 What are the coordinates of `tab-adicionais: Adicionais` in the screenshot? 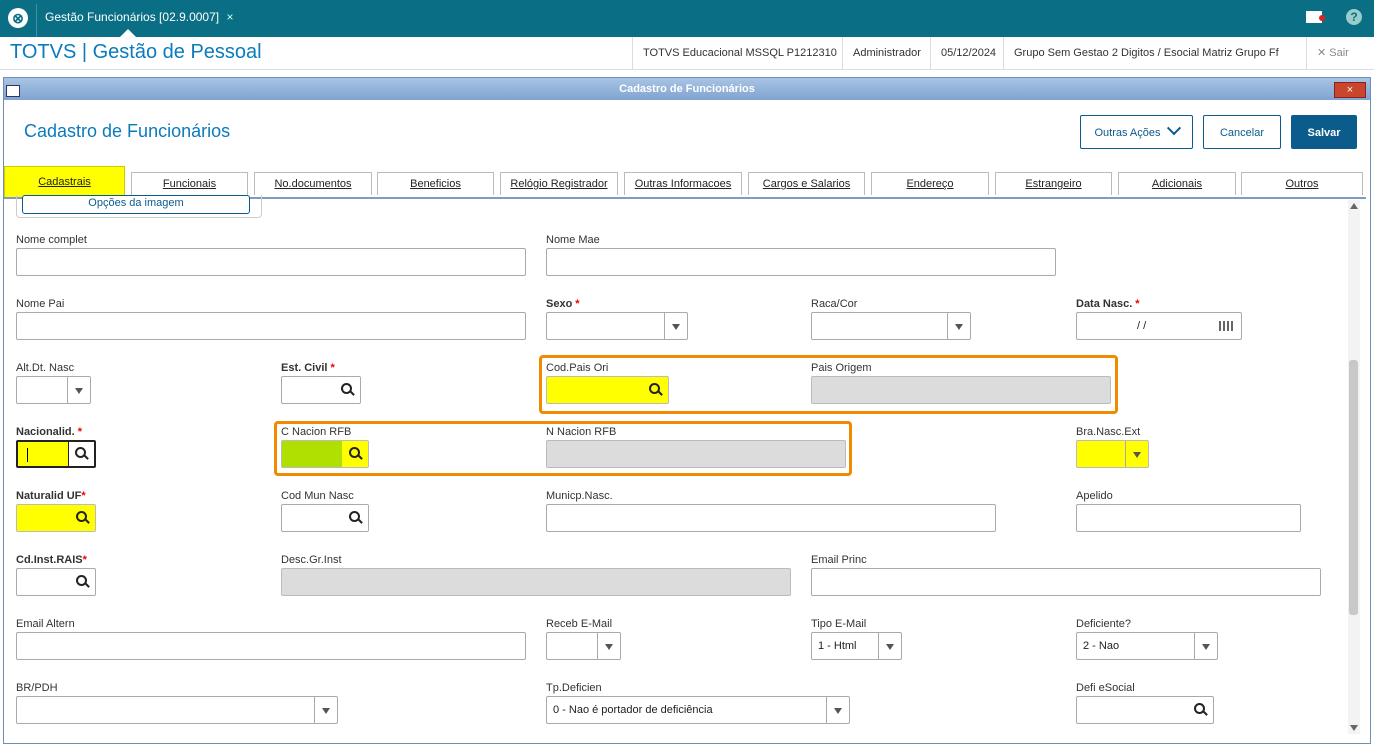 It's located at (1177, 183).